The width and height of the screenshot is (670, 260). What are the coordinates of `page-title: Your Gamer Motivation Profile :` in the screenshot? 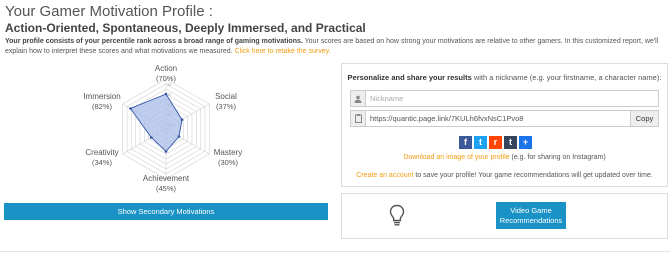 It's located at (109, 11).